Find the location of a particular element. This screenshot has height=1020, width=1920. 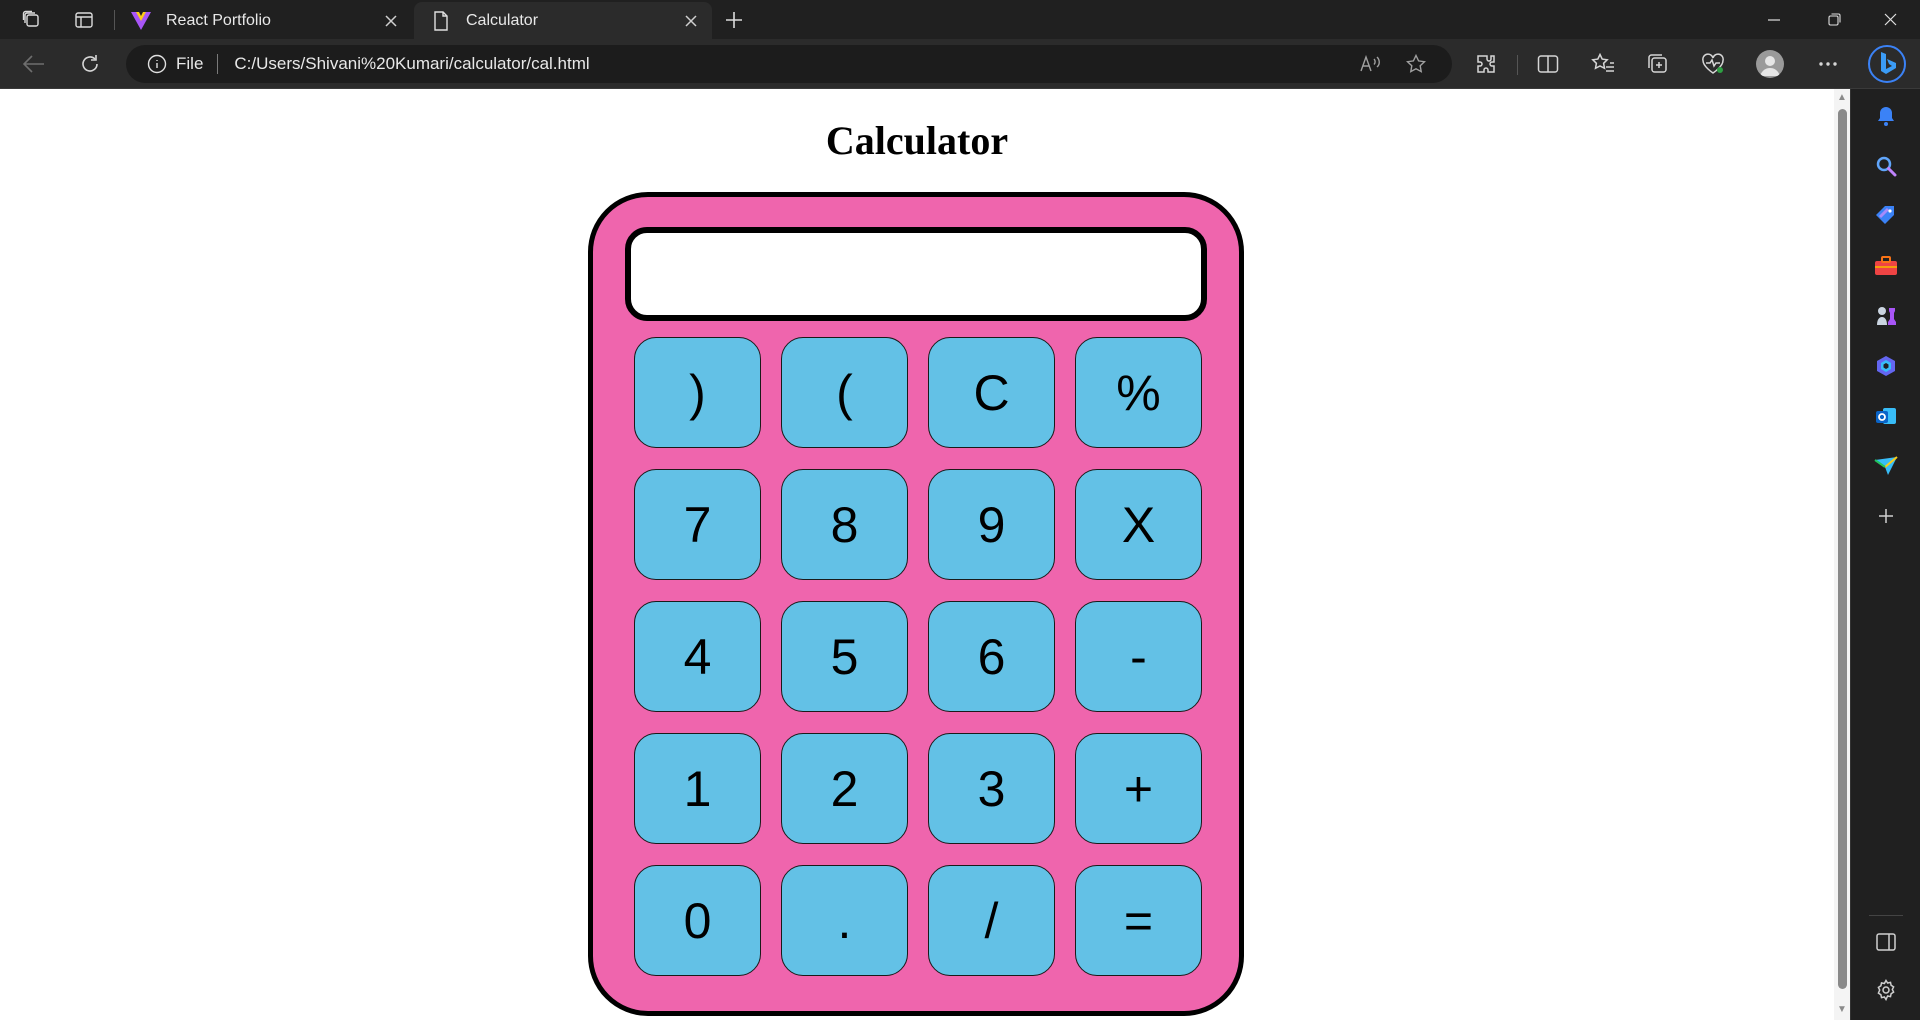

scroll-down-arrow-icon: ▼ is located at coordinates (1842, 1010).